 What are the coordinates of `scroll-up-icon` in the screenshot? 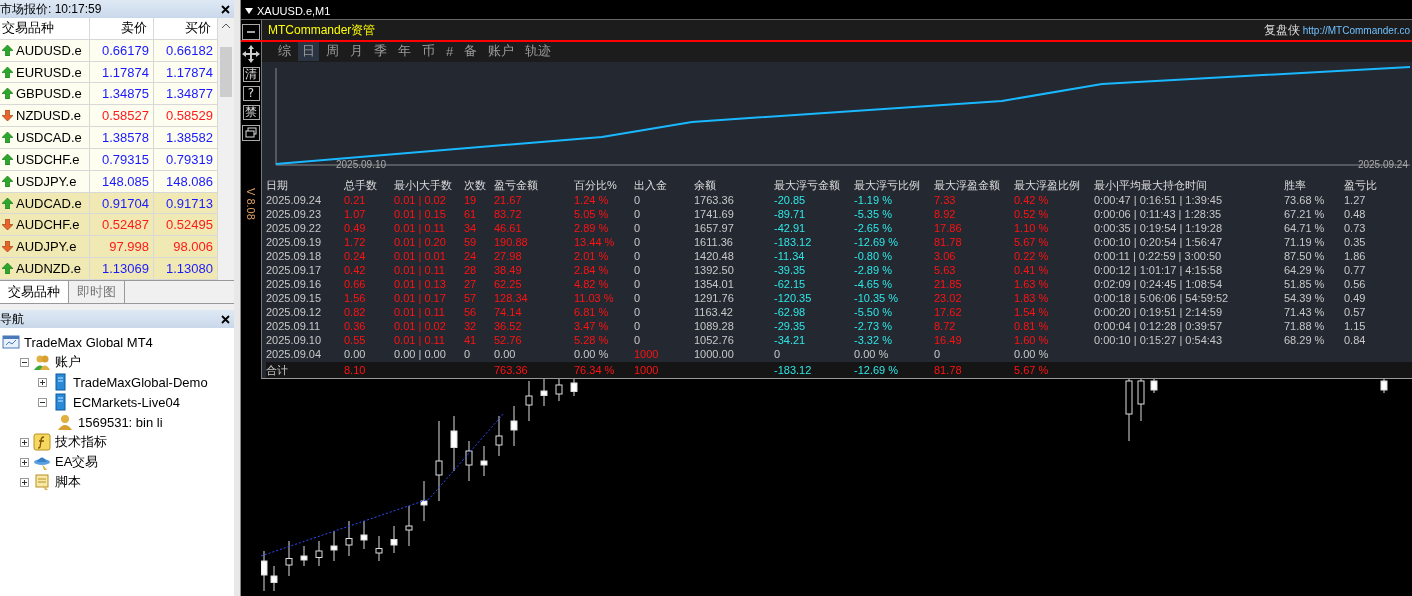 It's located at (226, 26).